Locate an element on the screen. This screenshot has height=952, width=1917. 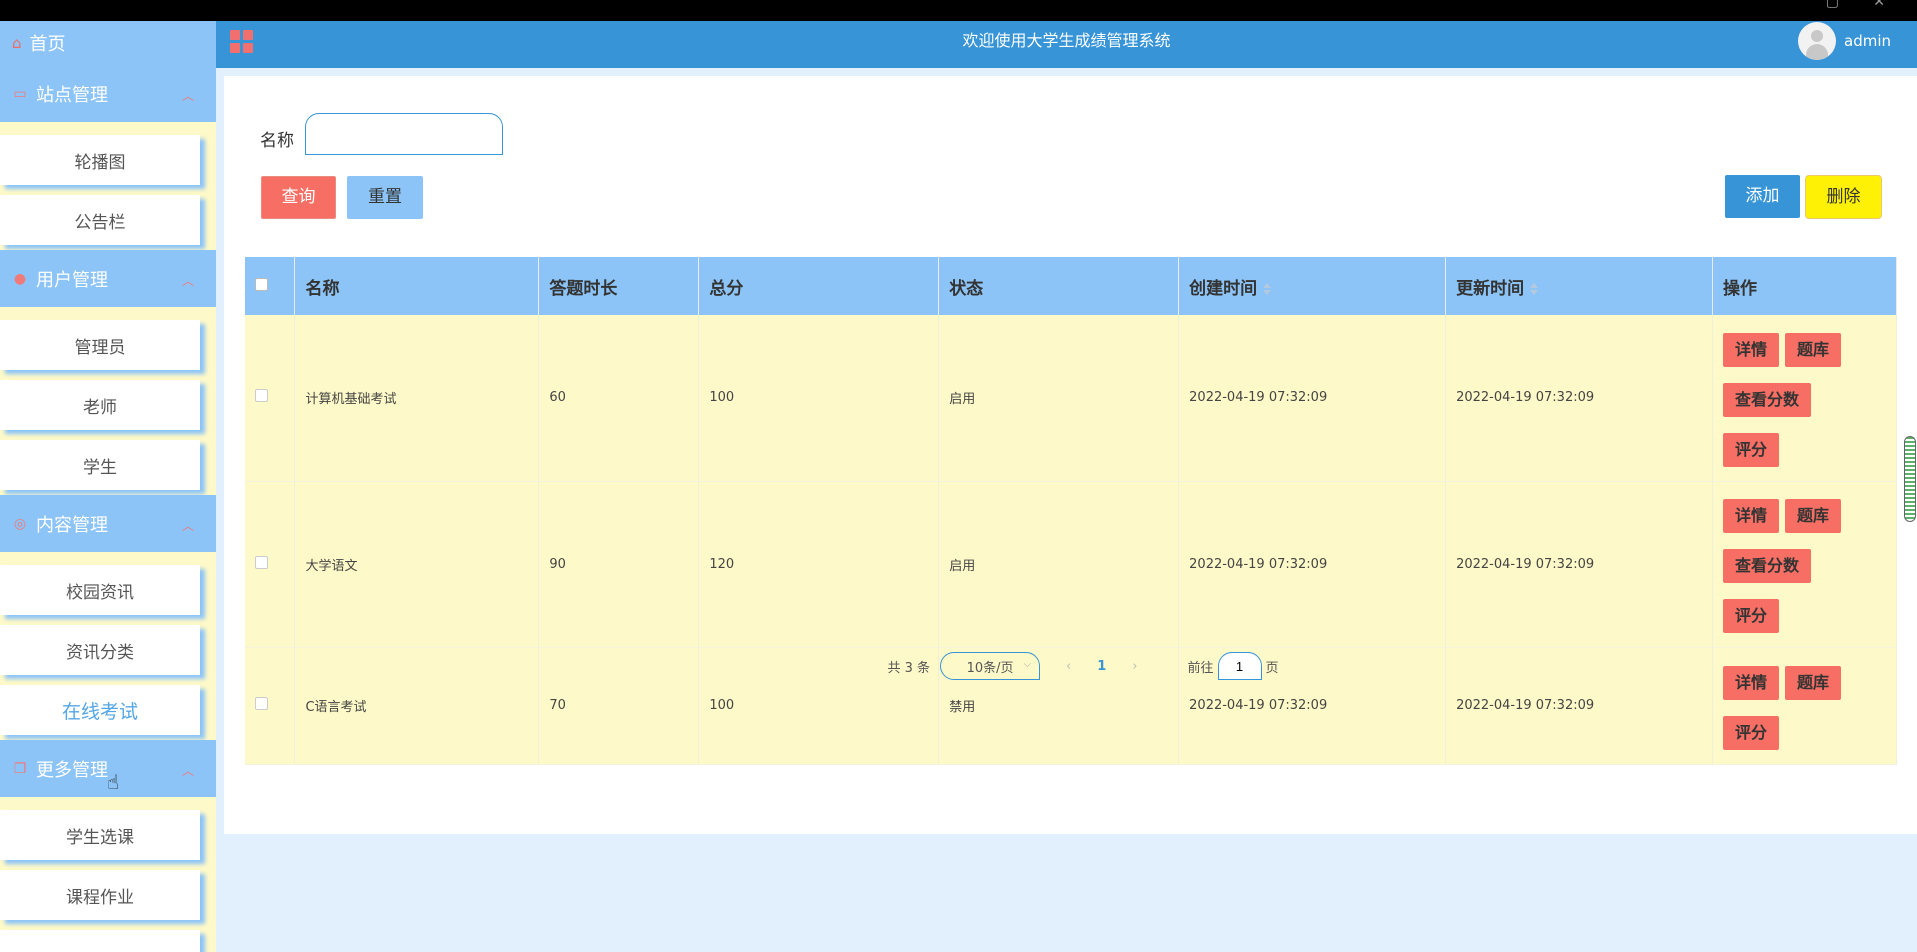
cell-duration: 90 is located at coordinates (619, 564).